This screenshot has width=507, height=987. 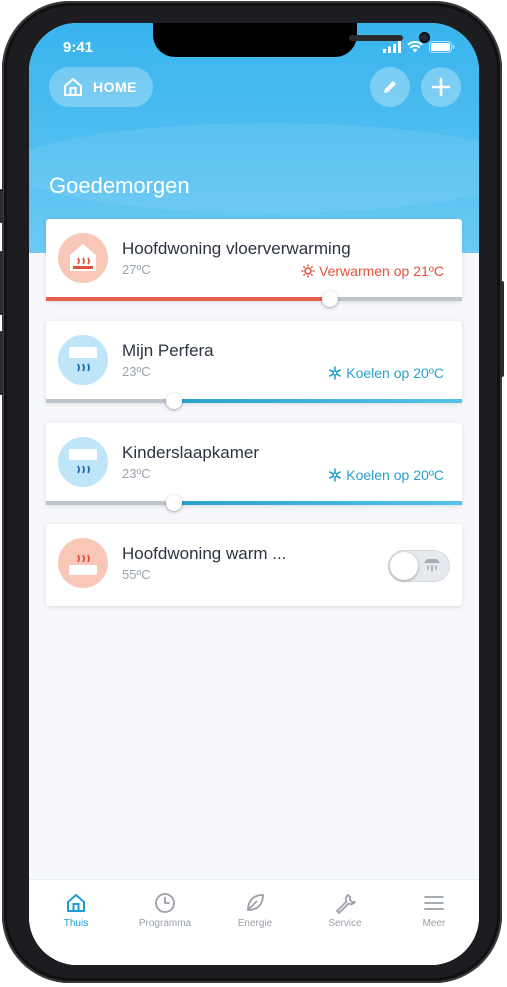 What do you see at coordinates (254, 168) in the screenshot?
I see `header-wave` at bounding box center [254, 168].